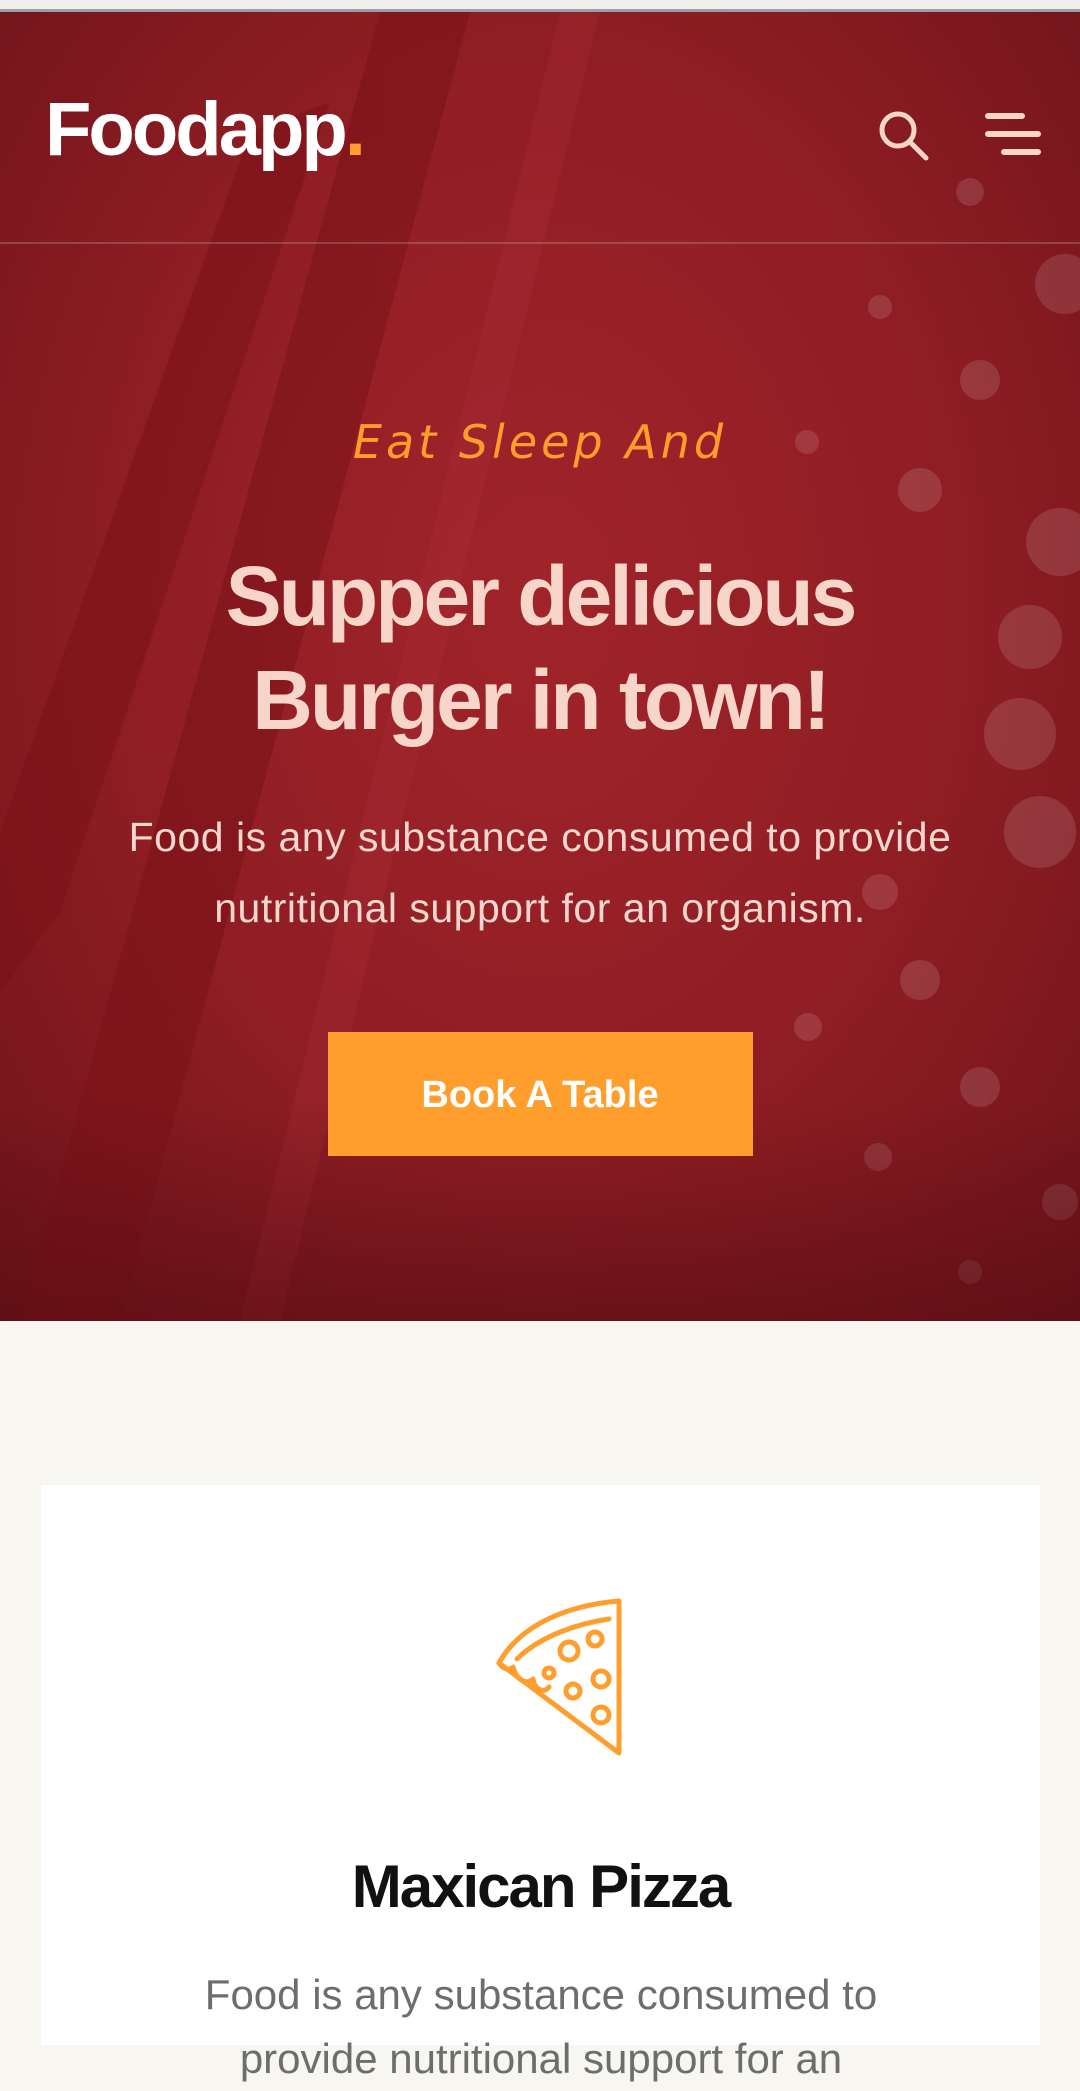 The height and width of the screenshot is (2091, 1080). What do you see at coordinates (541, 1886) in the screenshot?
I see `card-title: Maxican Pizza` at bounding box center [541, 1886].